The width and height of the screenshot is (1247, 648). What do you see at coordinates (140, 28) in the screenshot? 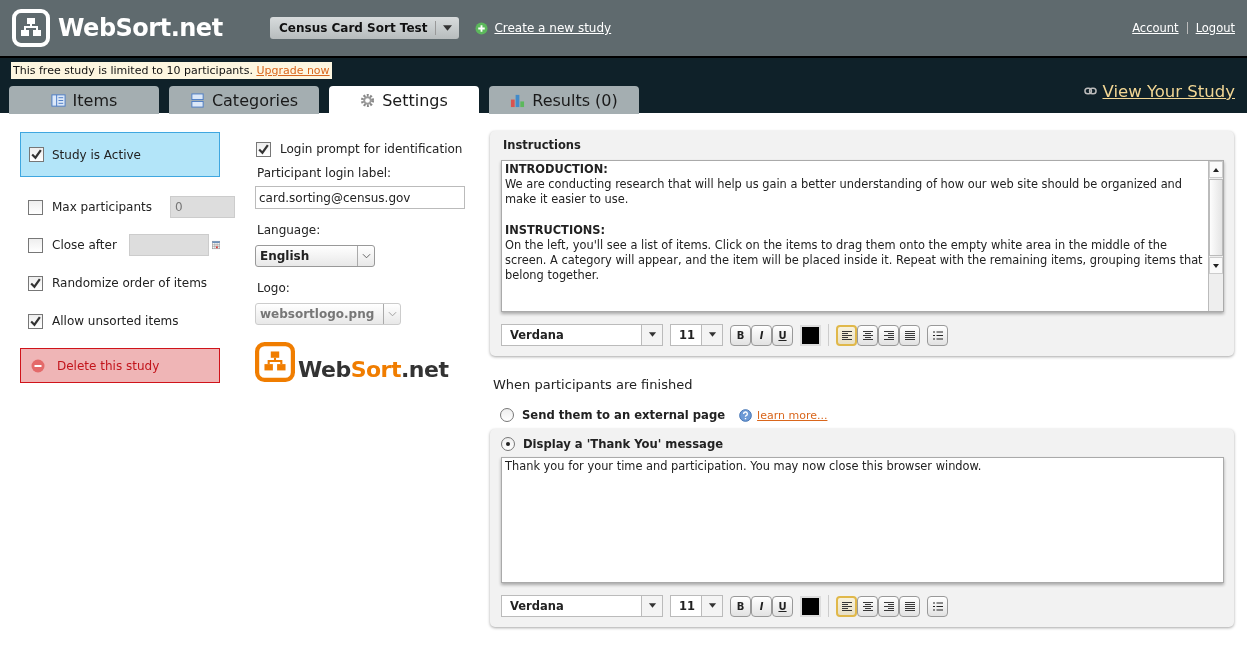
I see `brand-name: WebSort.net` at bounding box center [140, 28].